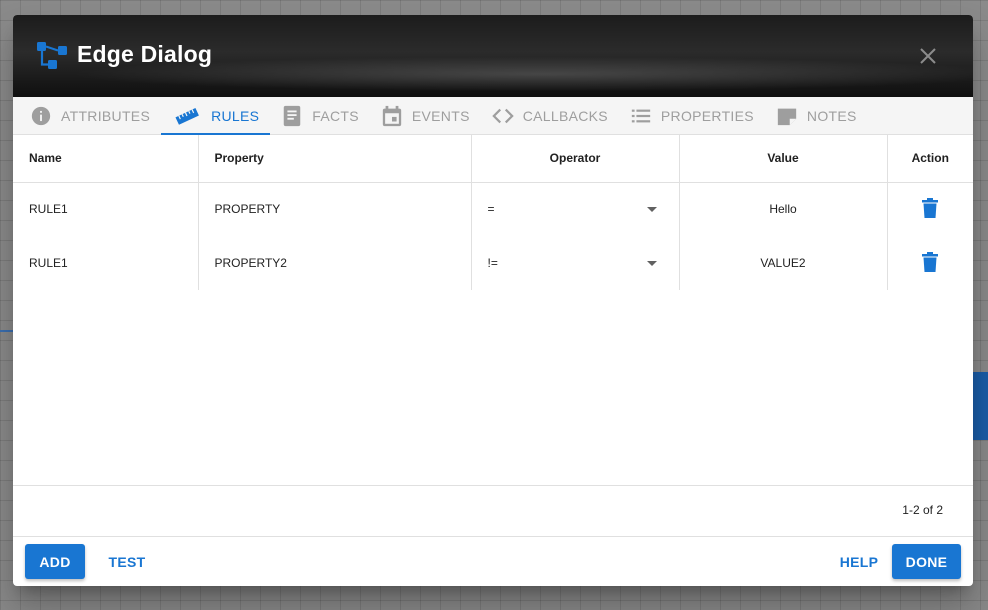 The image size is (988, 610). Describe the element at coordinates (127, 561) in the screenshot. I see `test-button: TEST` at that location.